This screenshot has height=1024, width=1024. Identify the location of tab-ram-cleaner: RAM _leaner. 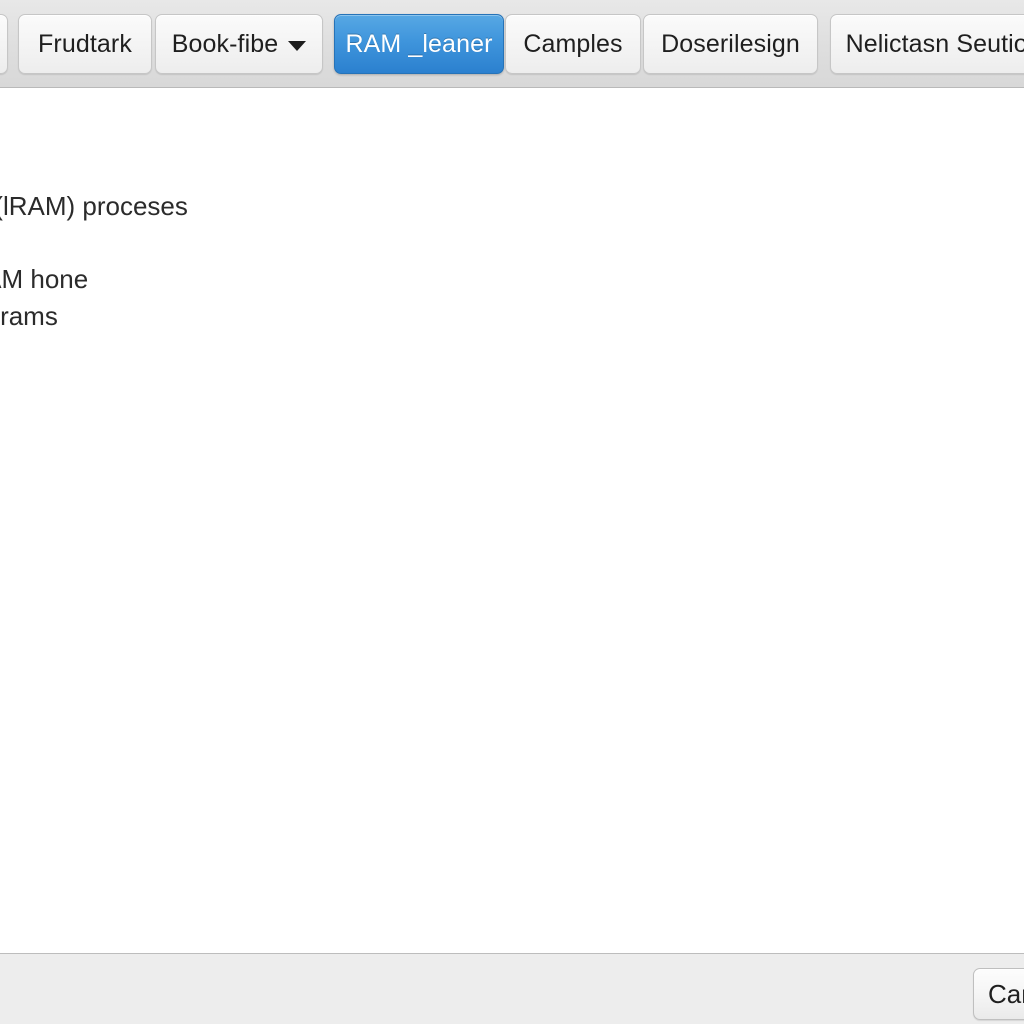
(419, 44).